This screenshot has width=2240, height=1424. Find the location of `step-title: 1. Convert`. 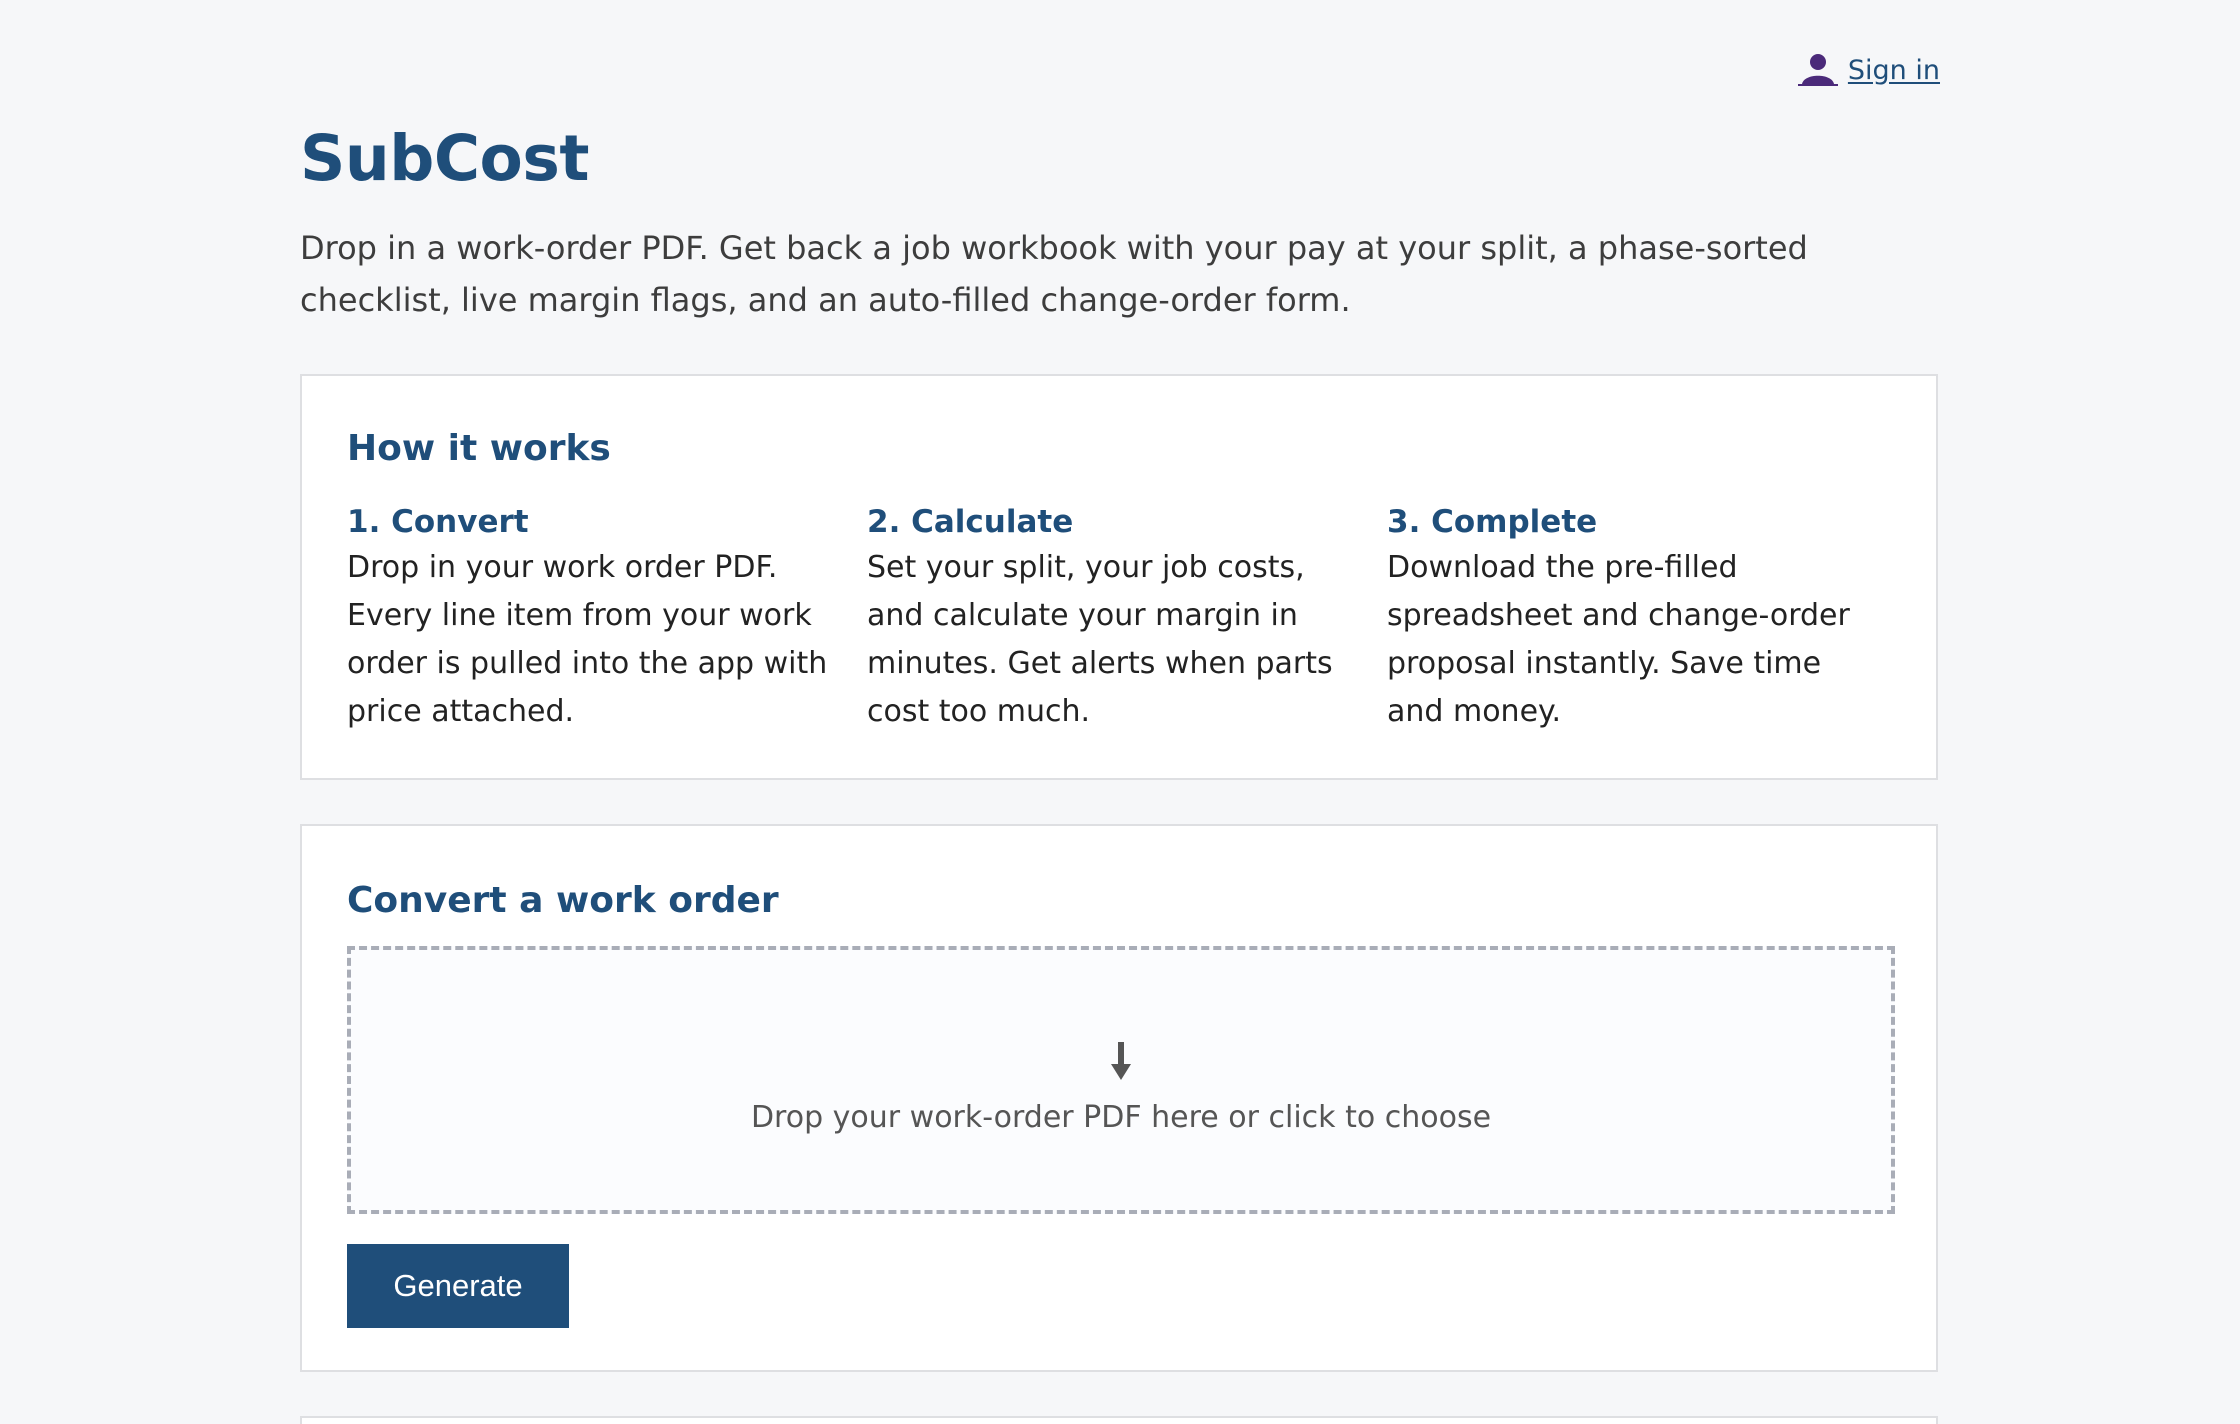

step-title: 1. Convert is located at coordinates (438, 522).